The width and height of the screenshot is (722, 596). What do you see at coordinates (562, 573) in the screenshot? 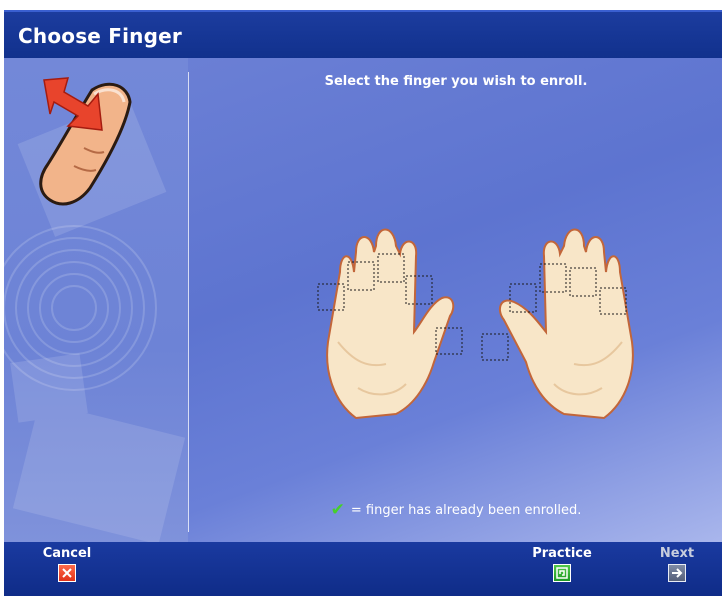
I see `practice-icon` at bounding box center [562, 573].